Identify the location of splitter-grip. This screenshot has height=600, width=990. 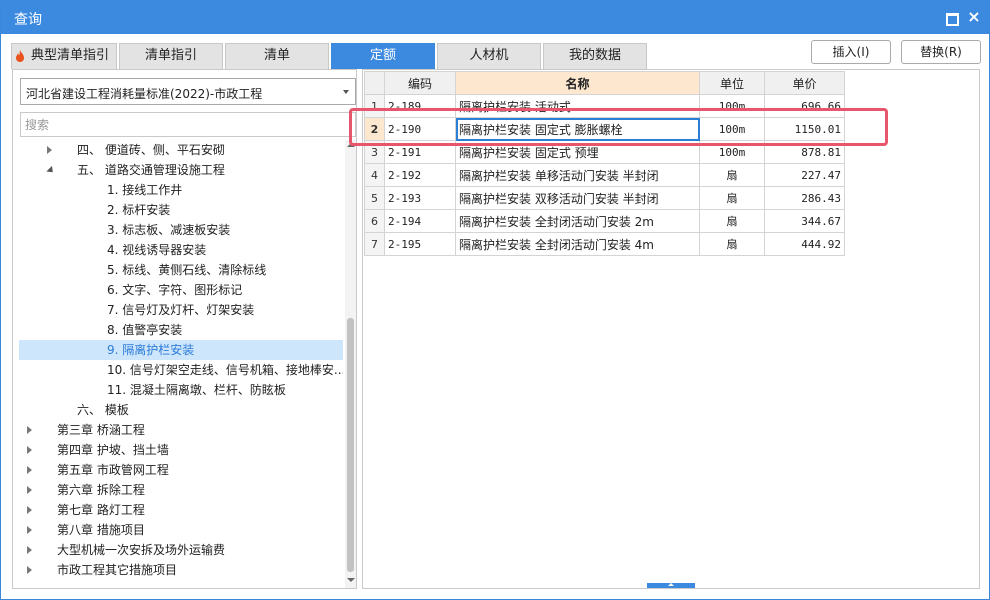
(671, 585).